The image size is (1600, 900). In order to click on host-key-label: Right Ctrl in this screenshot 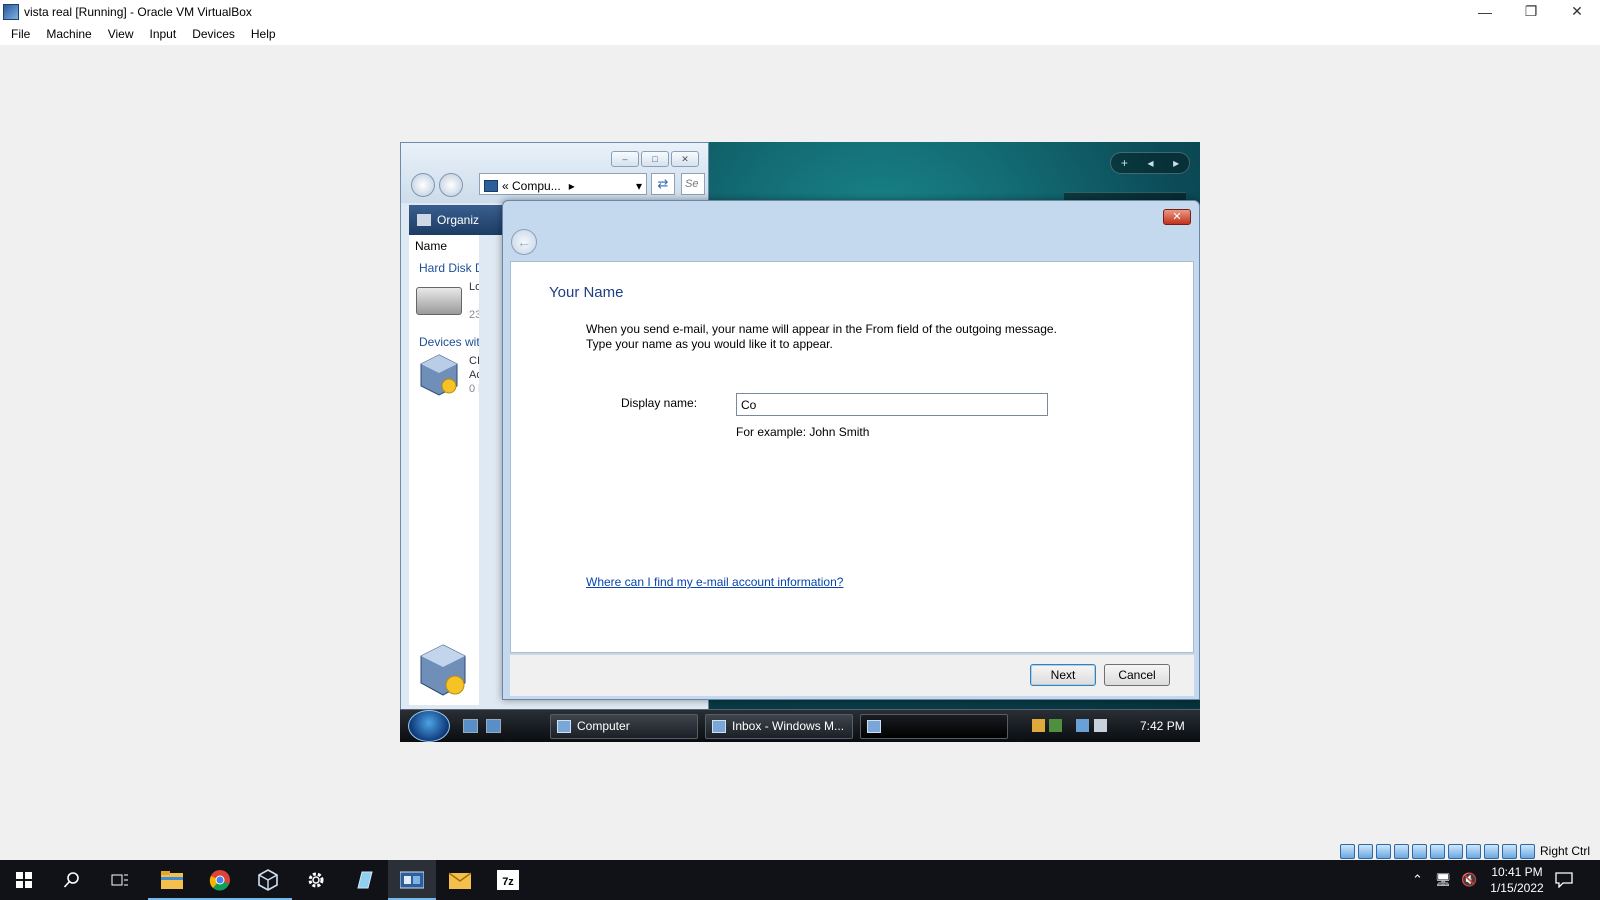, I will do `click(1565, 851)`.